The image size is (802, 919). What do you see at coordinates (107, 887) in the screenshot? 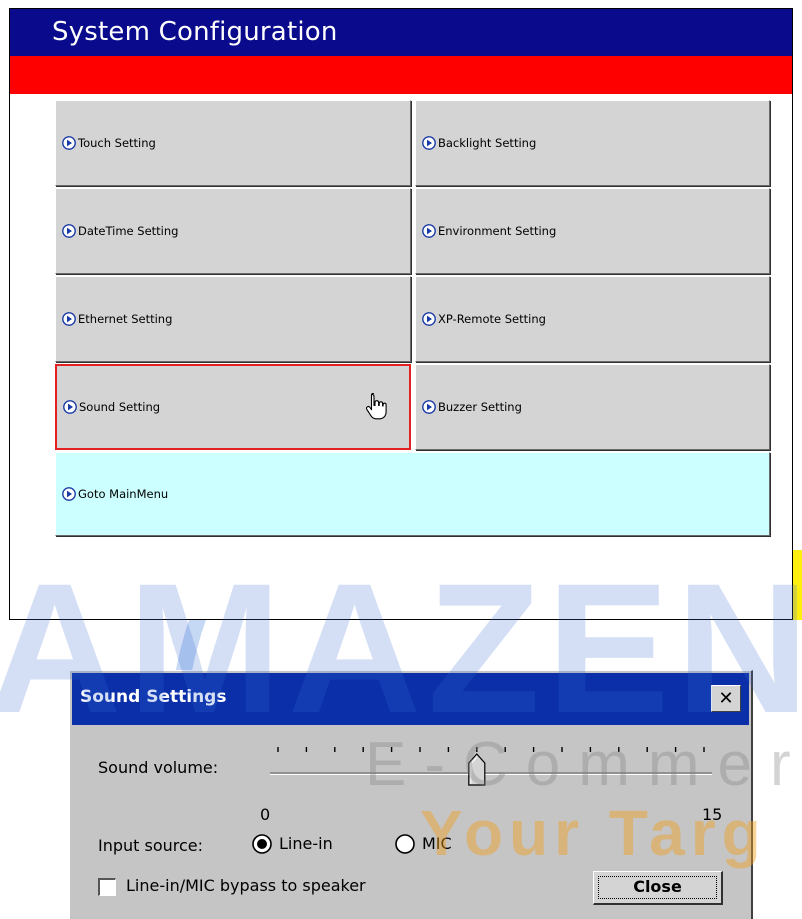
I see `bypass-checkbox` at bounding box center [107, 887].